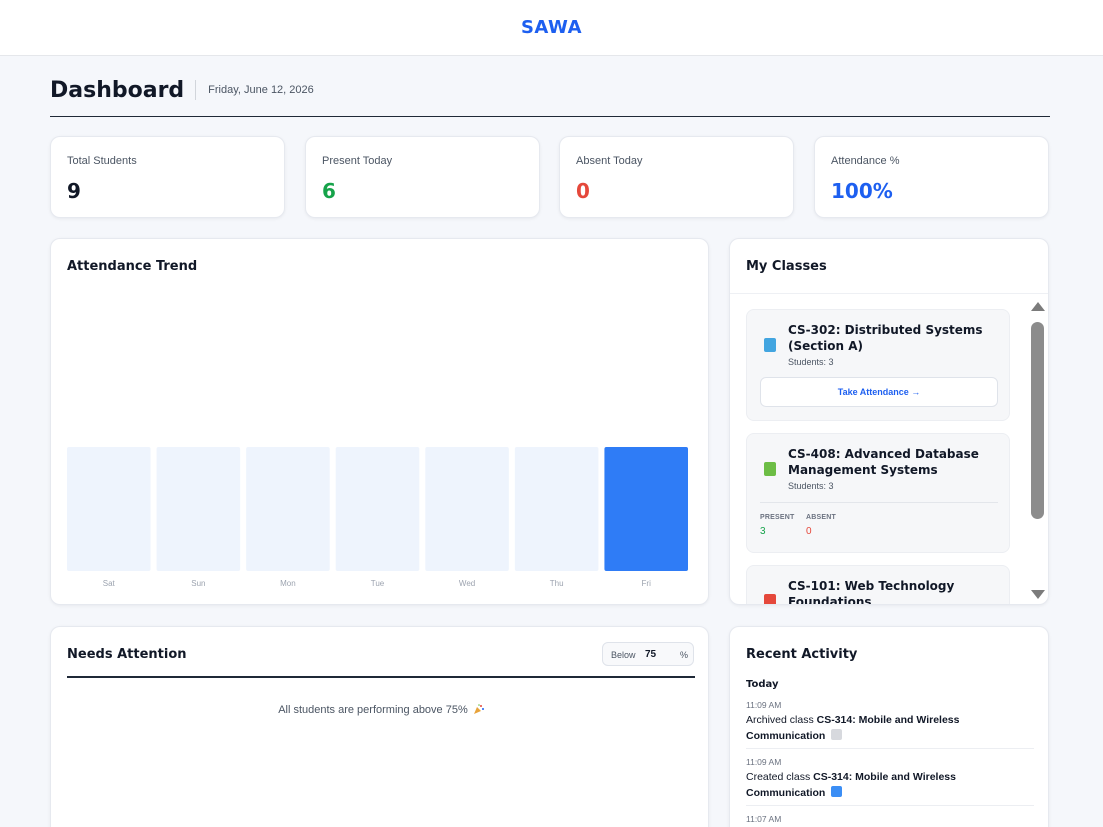 The height and width of the screenshot is (827, 1103). I want to click on stat-value: 100%, so click(862, 191).